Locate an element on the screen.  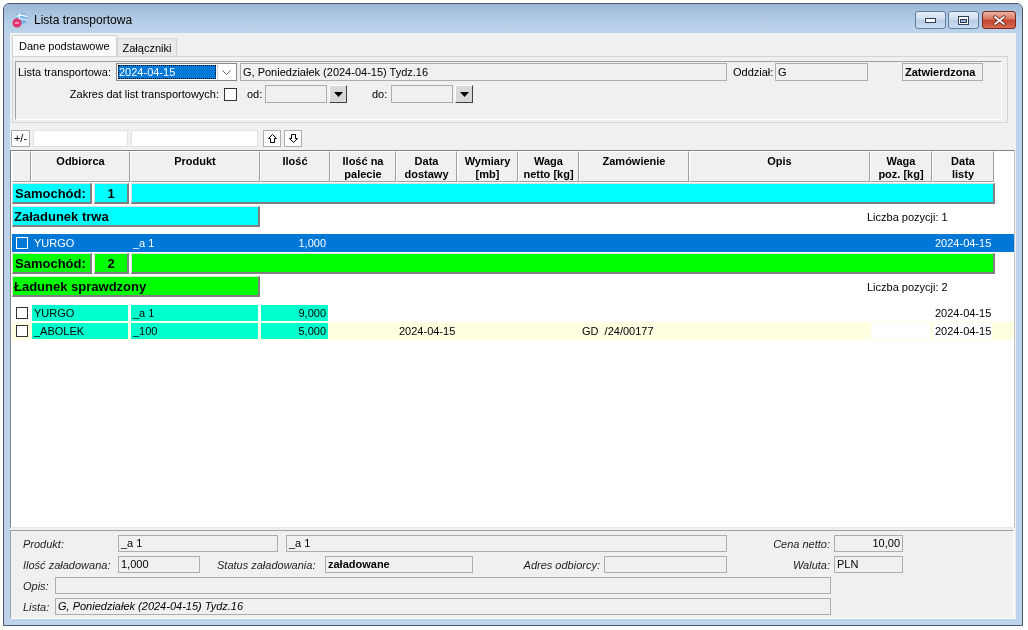
column-header: Produkt is located at coordinates (195, 166).